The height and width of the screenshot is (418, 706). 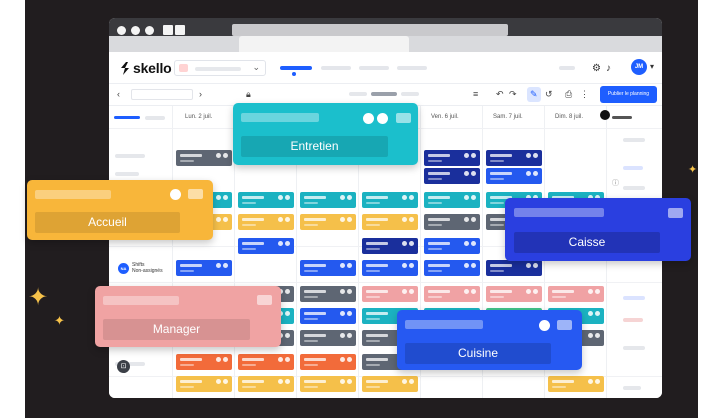 What do you see at coordinates (188, 316) in the screenshot?
I see `card-manager: Manager` at bounding box center [188, 316].